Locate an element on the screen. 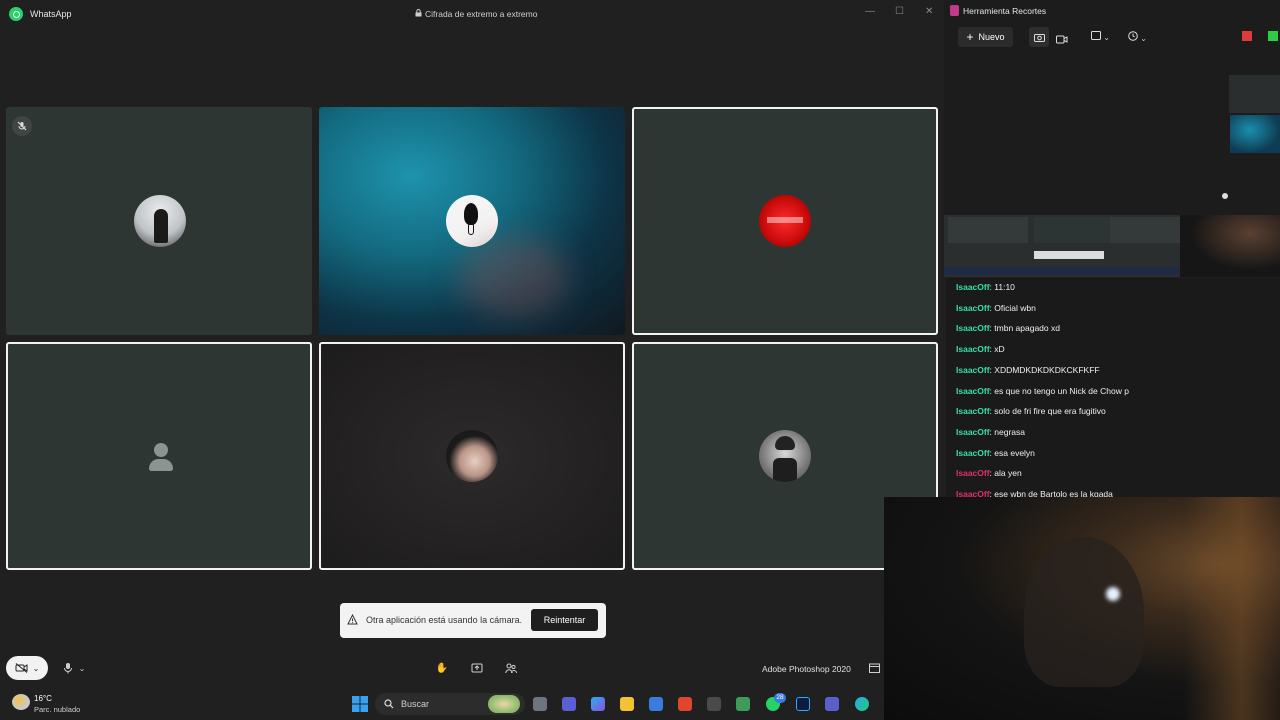  chat-message: IsaacOff: tmbn apagado xd is located at coordinates (1008, 328).